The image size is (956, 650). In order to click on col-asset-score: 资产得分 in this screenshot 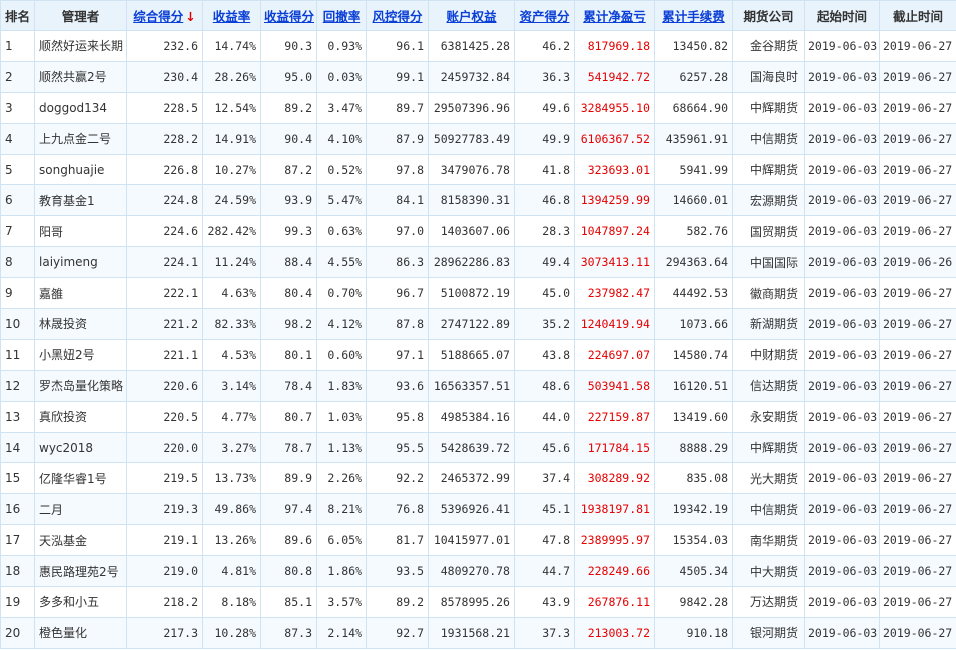, I will do `click(544, 15)`.